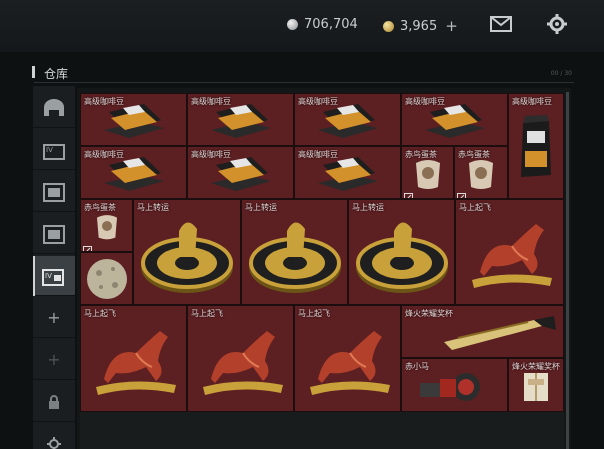  Describe the element at coordinates (292, 24) in the screenshot. I see `silver-coin-icon` at that location.